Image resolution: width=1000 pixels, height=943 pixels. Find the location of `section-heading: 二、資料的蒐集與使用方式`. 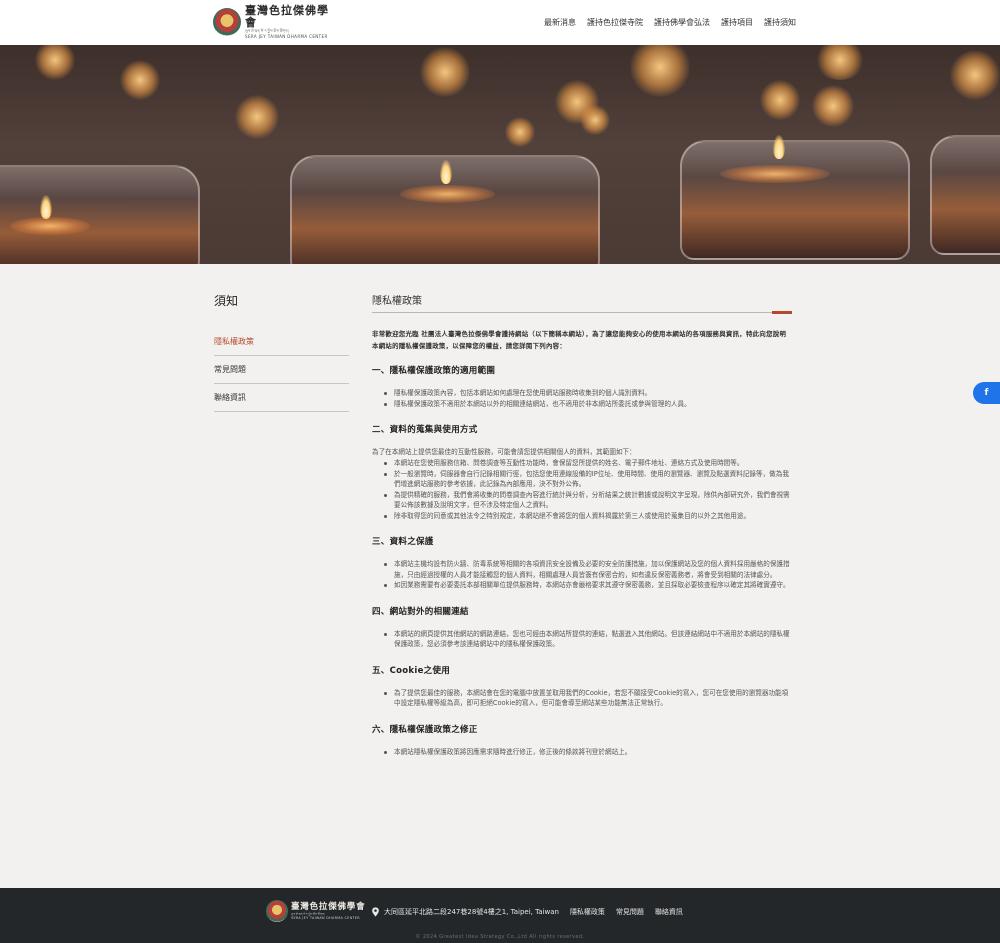

section-heading: 二、資料的蒐集與使用方式 is located at coordinates (425, 430).